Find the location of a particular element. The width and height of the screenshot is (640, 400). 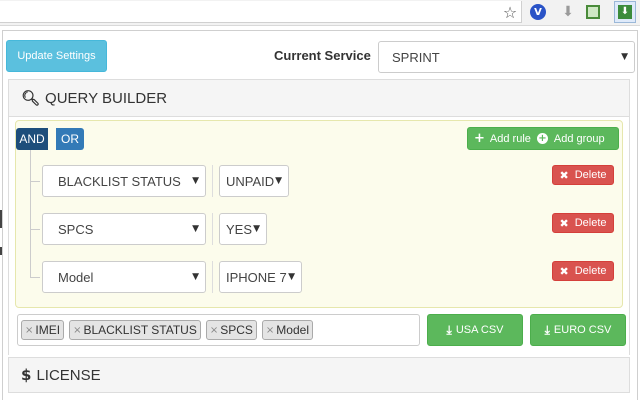

add-rule-button: + Add rule is located at coordinates (499, 138).